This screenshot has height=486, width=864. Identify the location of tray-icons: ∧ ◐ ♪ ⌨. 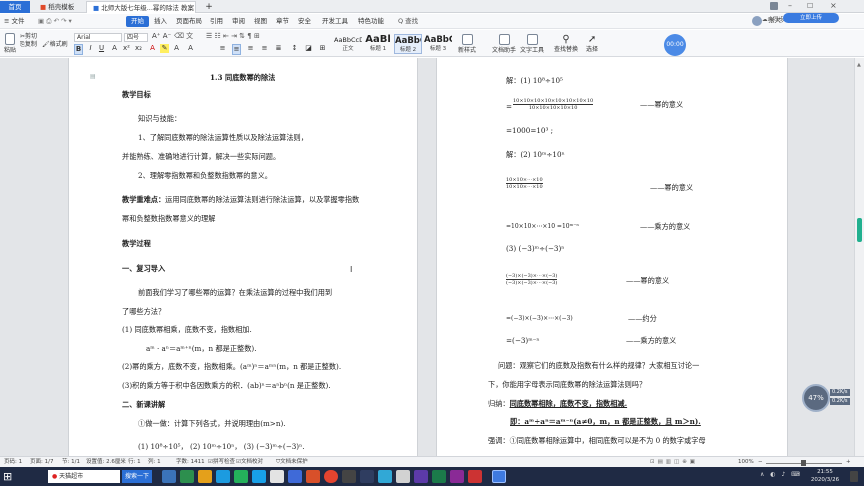
(781, 474).